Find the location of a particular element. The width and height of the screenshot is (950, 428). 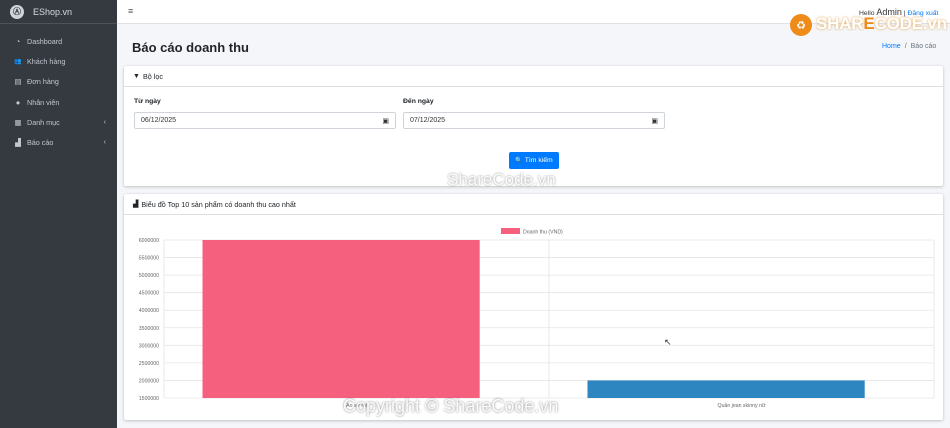

sidebar-item-customers: 👥 Khách hàng is located at coordinates (58, 61).